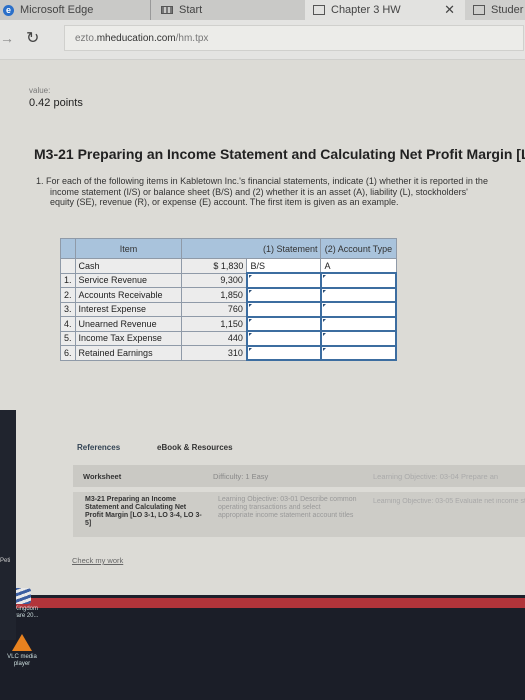 This screenshot has height=700, width=525. I want to click on url-prefix: ezto., so click(86, 38).